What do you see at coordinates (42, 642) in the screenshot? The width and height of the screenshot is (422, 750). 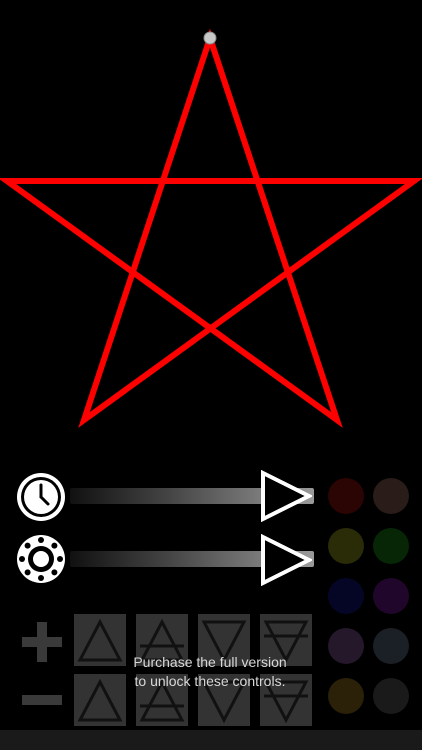 I see `plus-icon` at bounding box center [42, 642].